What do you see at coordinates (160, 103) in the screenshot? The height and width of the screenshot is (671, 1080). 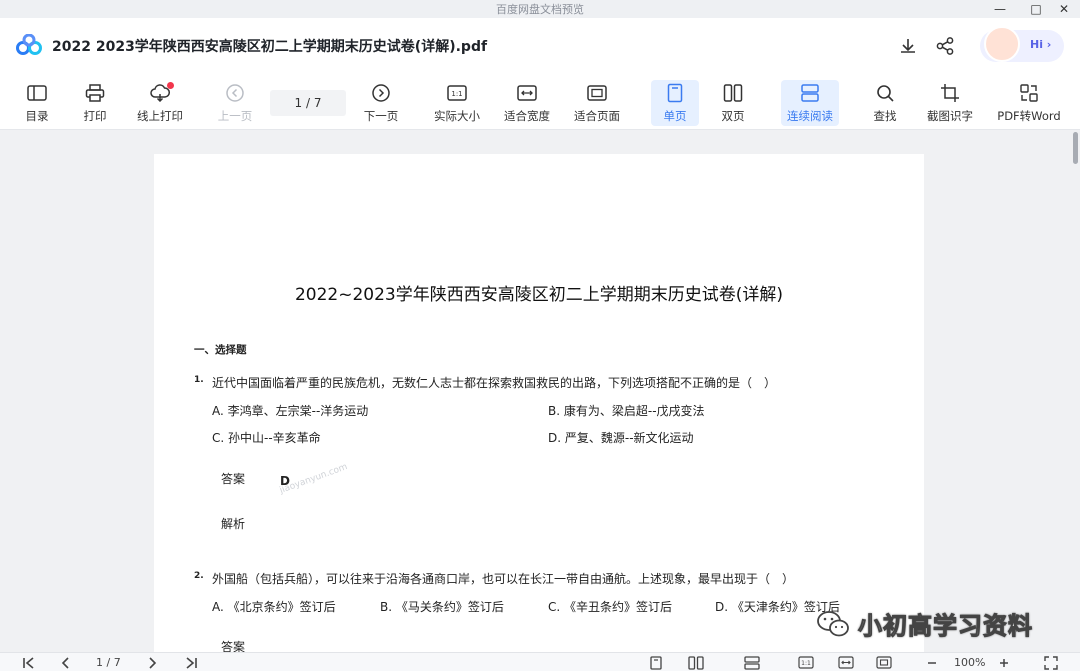 I see `online-print-button: 线上打印` at bounding box center [160, 103].